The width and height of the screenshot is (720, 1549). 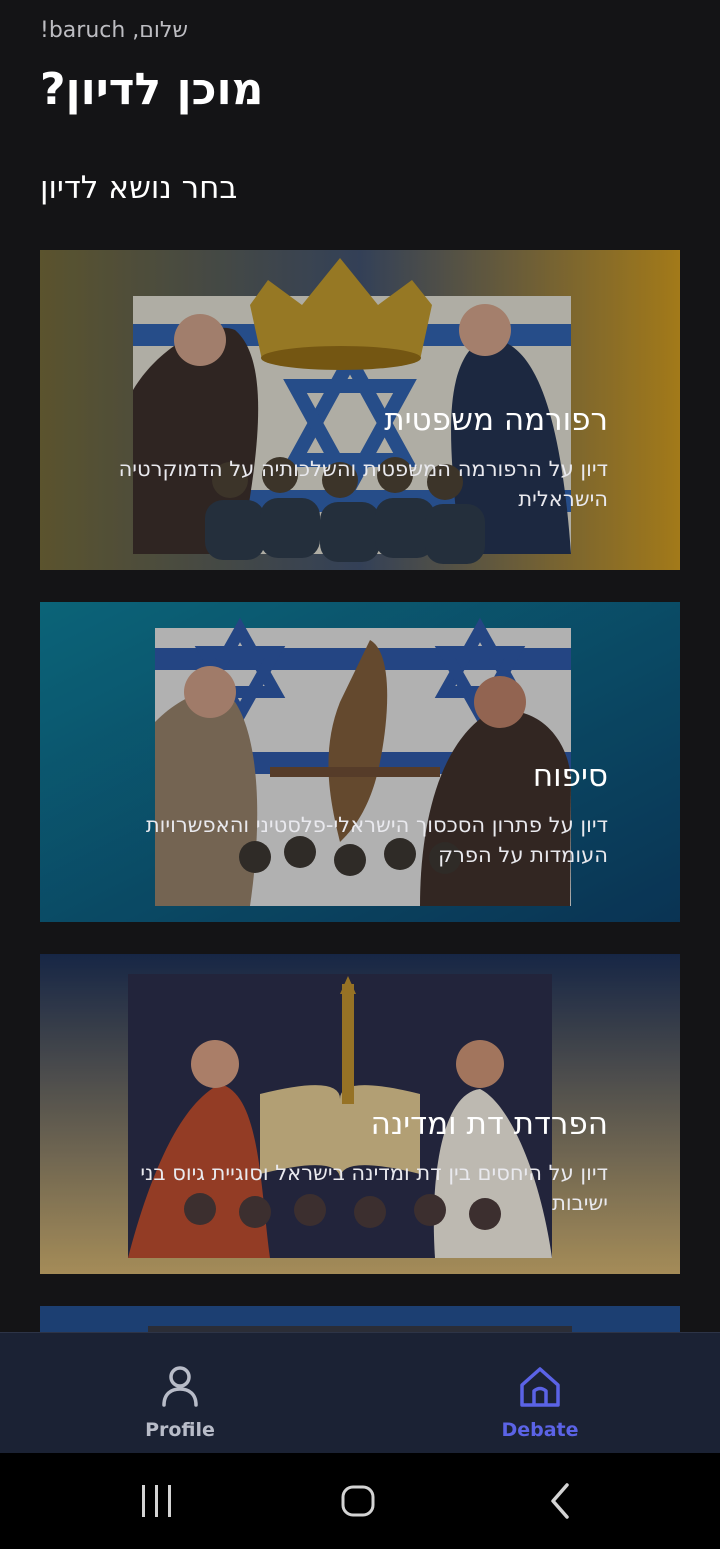 I want to click on topic-title: סיפוח, so click(x=570, y=776).